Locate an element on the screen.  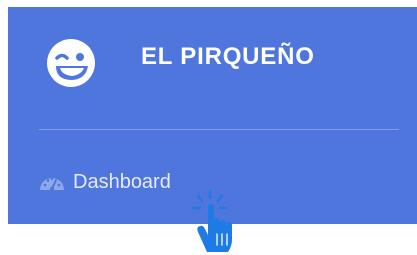
winking-face-icon is located at coordinates (71, 63).